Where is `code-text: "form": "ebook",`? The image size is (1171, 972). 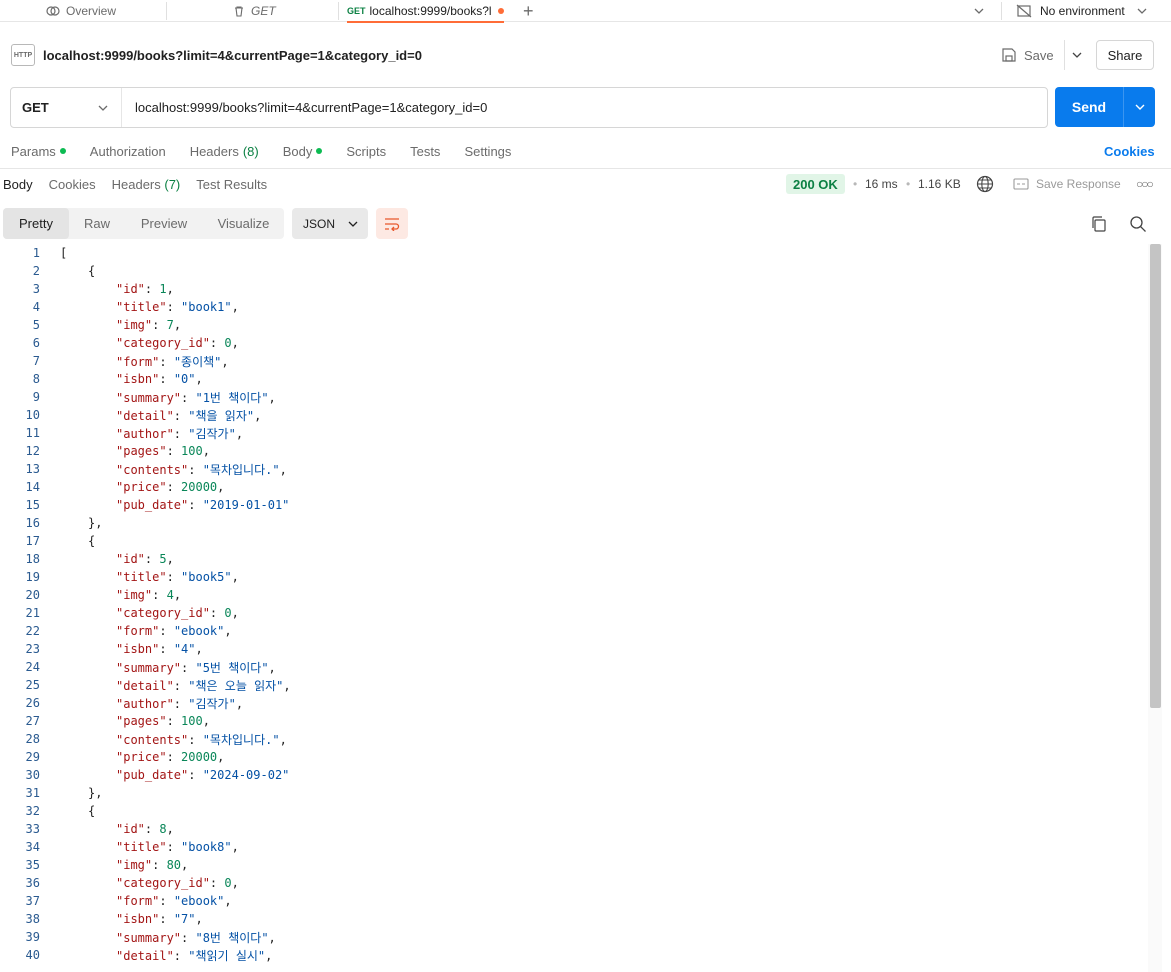
code-text: "form": "ebook", is located at coordinates (136, 901).